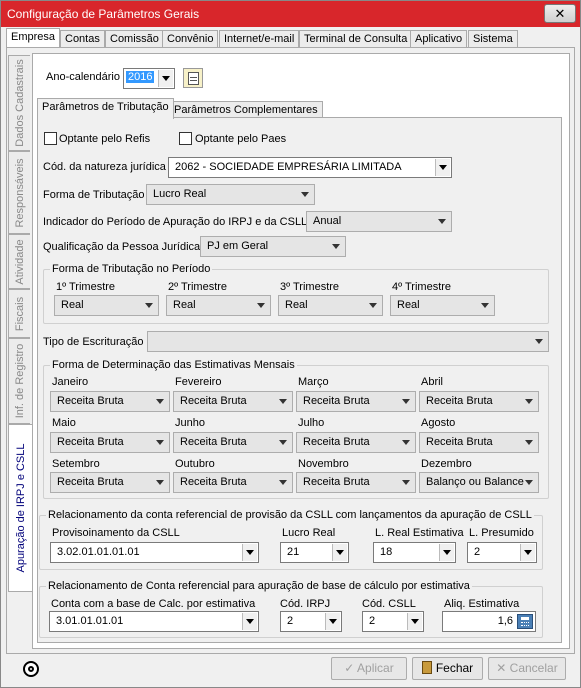  Describe the element at coordinates (33, 38) in the screenshot. I see `tab-empresa: Empresa` at that location.